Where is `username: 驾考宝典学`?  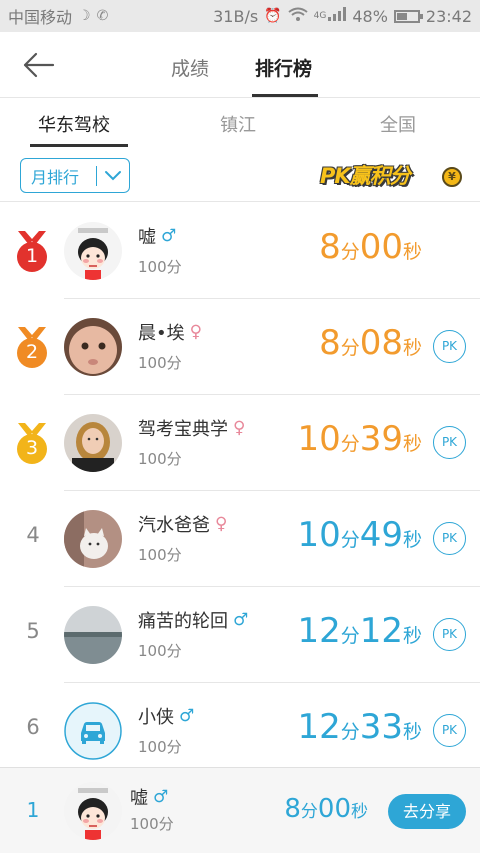
username: 驾考宝典学 is located at coordinates (183, 429).